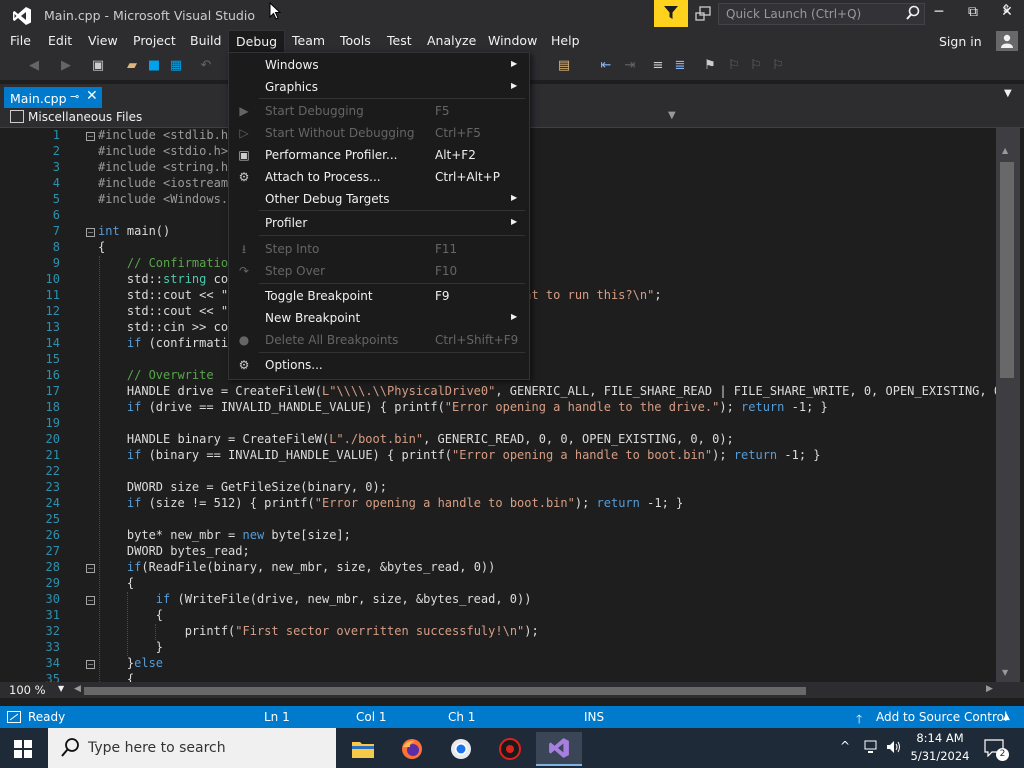 The height and width of the screenshot is (768, 1024). What do you see at coordinates (451, 41) in the screenshot?
I see `menu-analyze: Analyze` at bounding box center [451, 41].